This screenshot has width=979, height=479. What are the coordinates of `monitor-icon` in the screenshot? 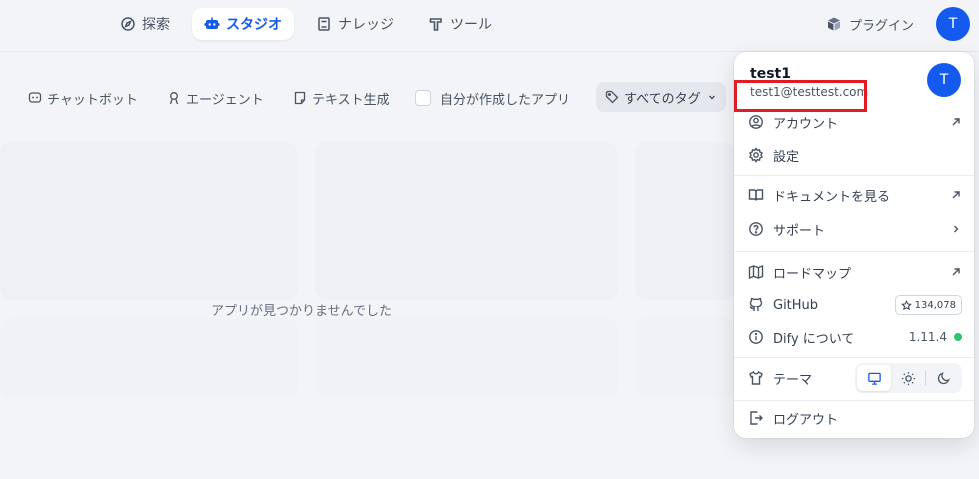 It's located at (874, 378).